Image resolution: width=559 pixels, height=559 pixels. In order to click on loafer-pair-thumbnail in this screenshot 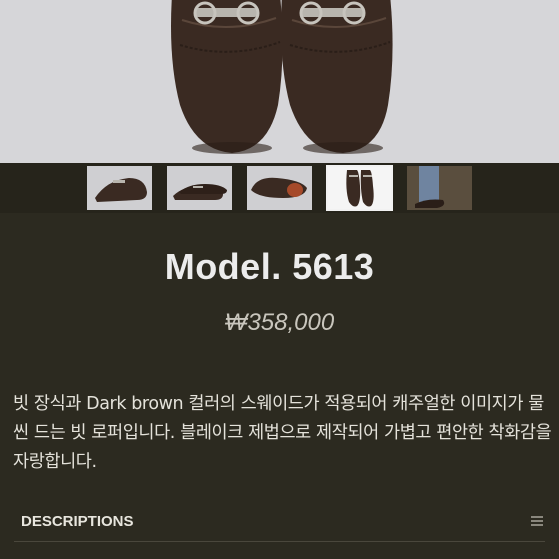, I will do `click(200, 192)`.